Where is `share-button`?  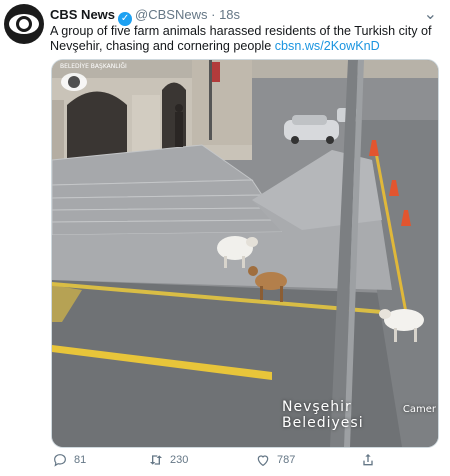 share-button is located at coordinates (368, 460).